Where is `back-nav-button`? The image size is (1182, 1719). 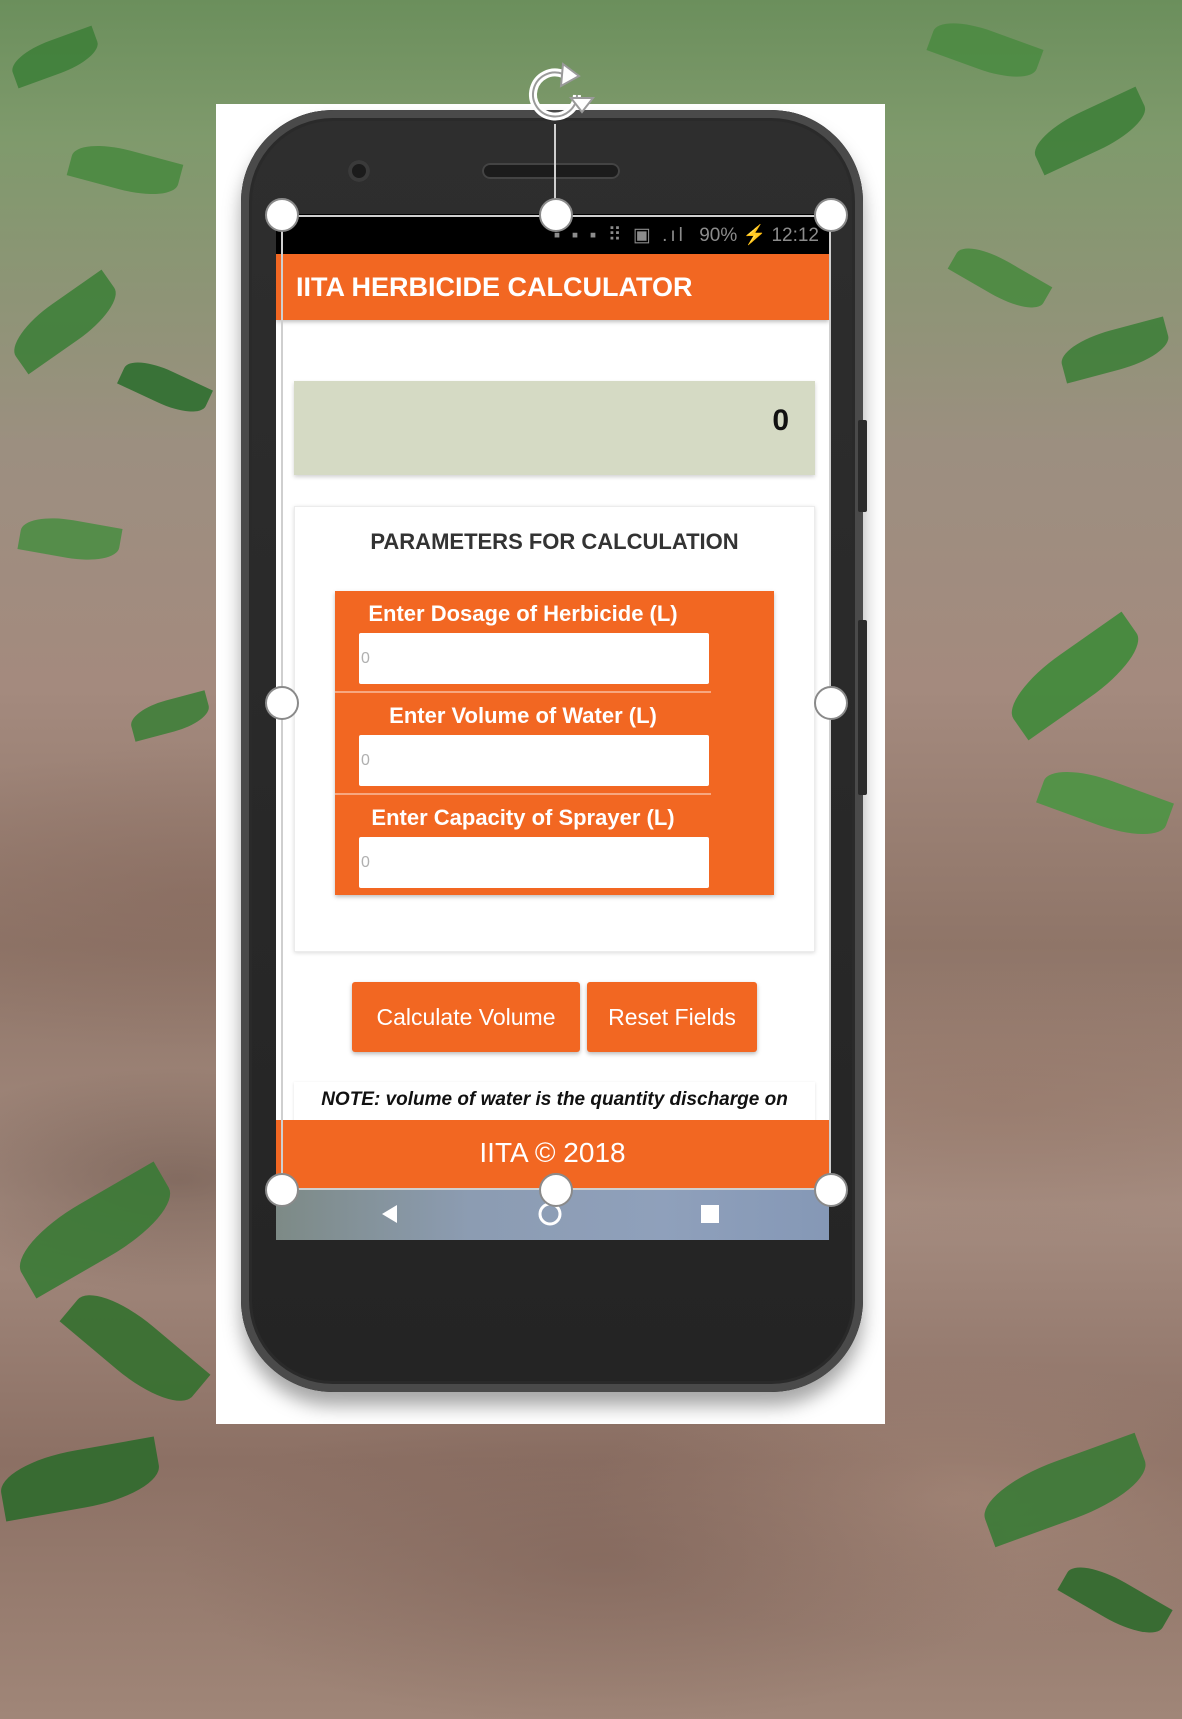 back-nav-button is located at coordinates (390, 1214).